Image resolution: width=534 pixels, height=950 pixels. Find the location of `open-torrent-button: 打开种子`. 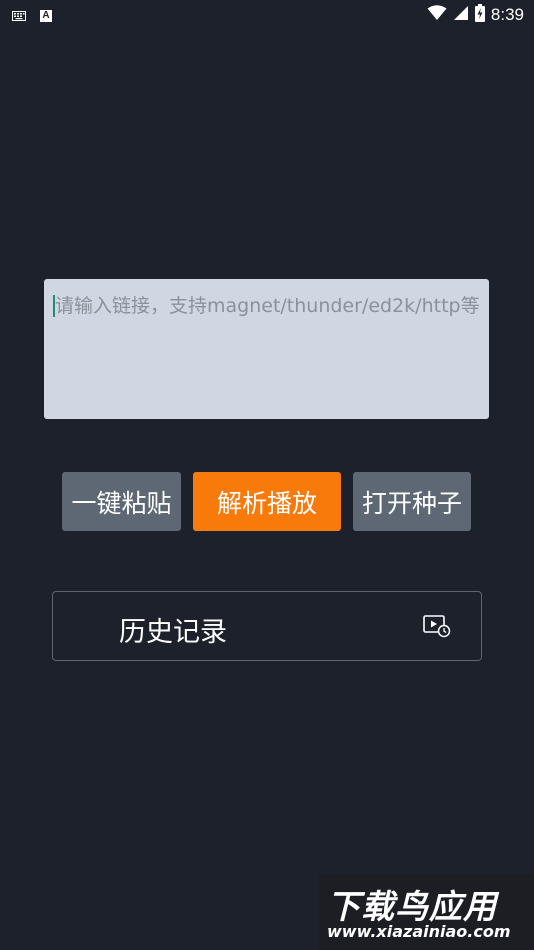

open-torrent-button: 打开种子 is located at coordinates (412, 501).